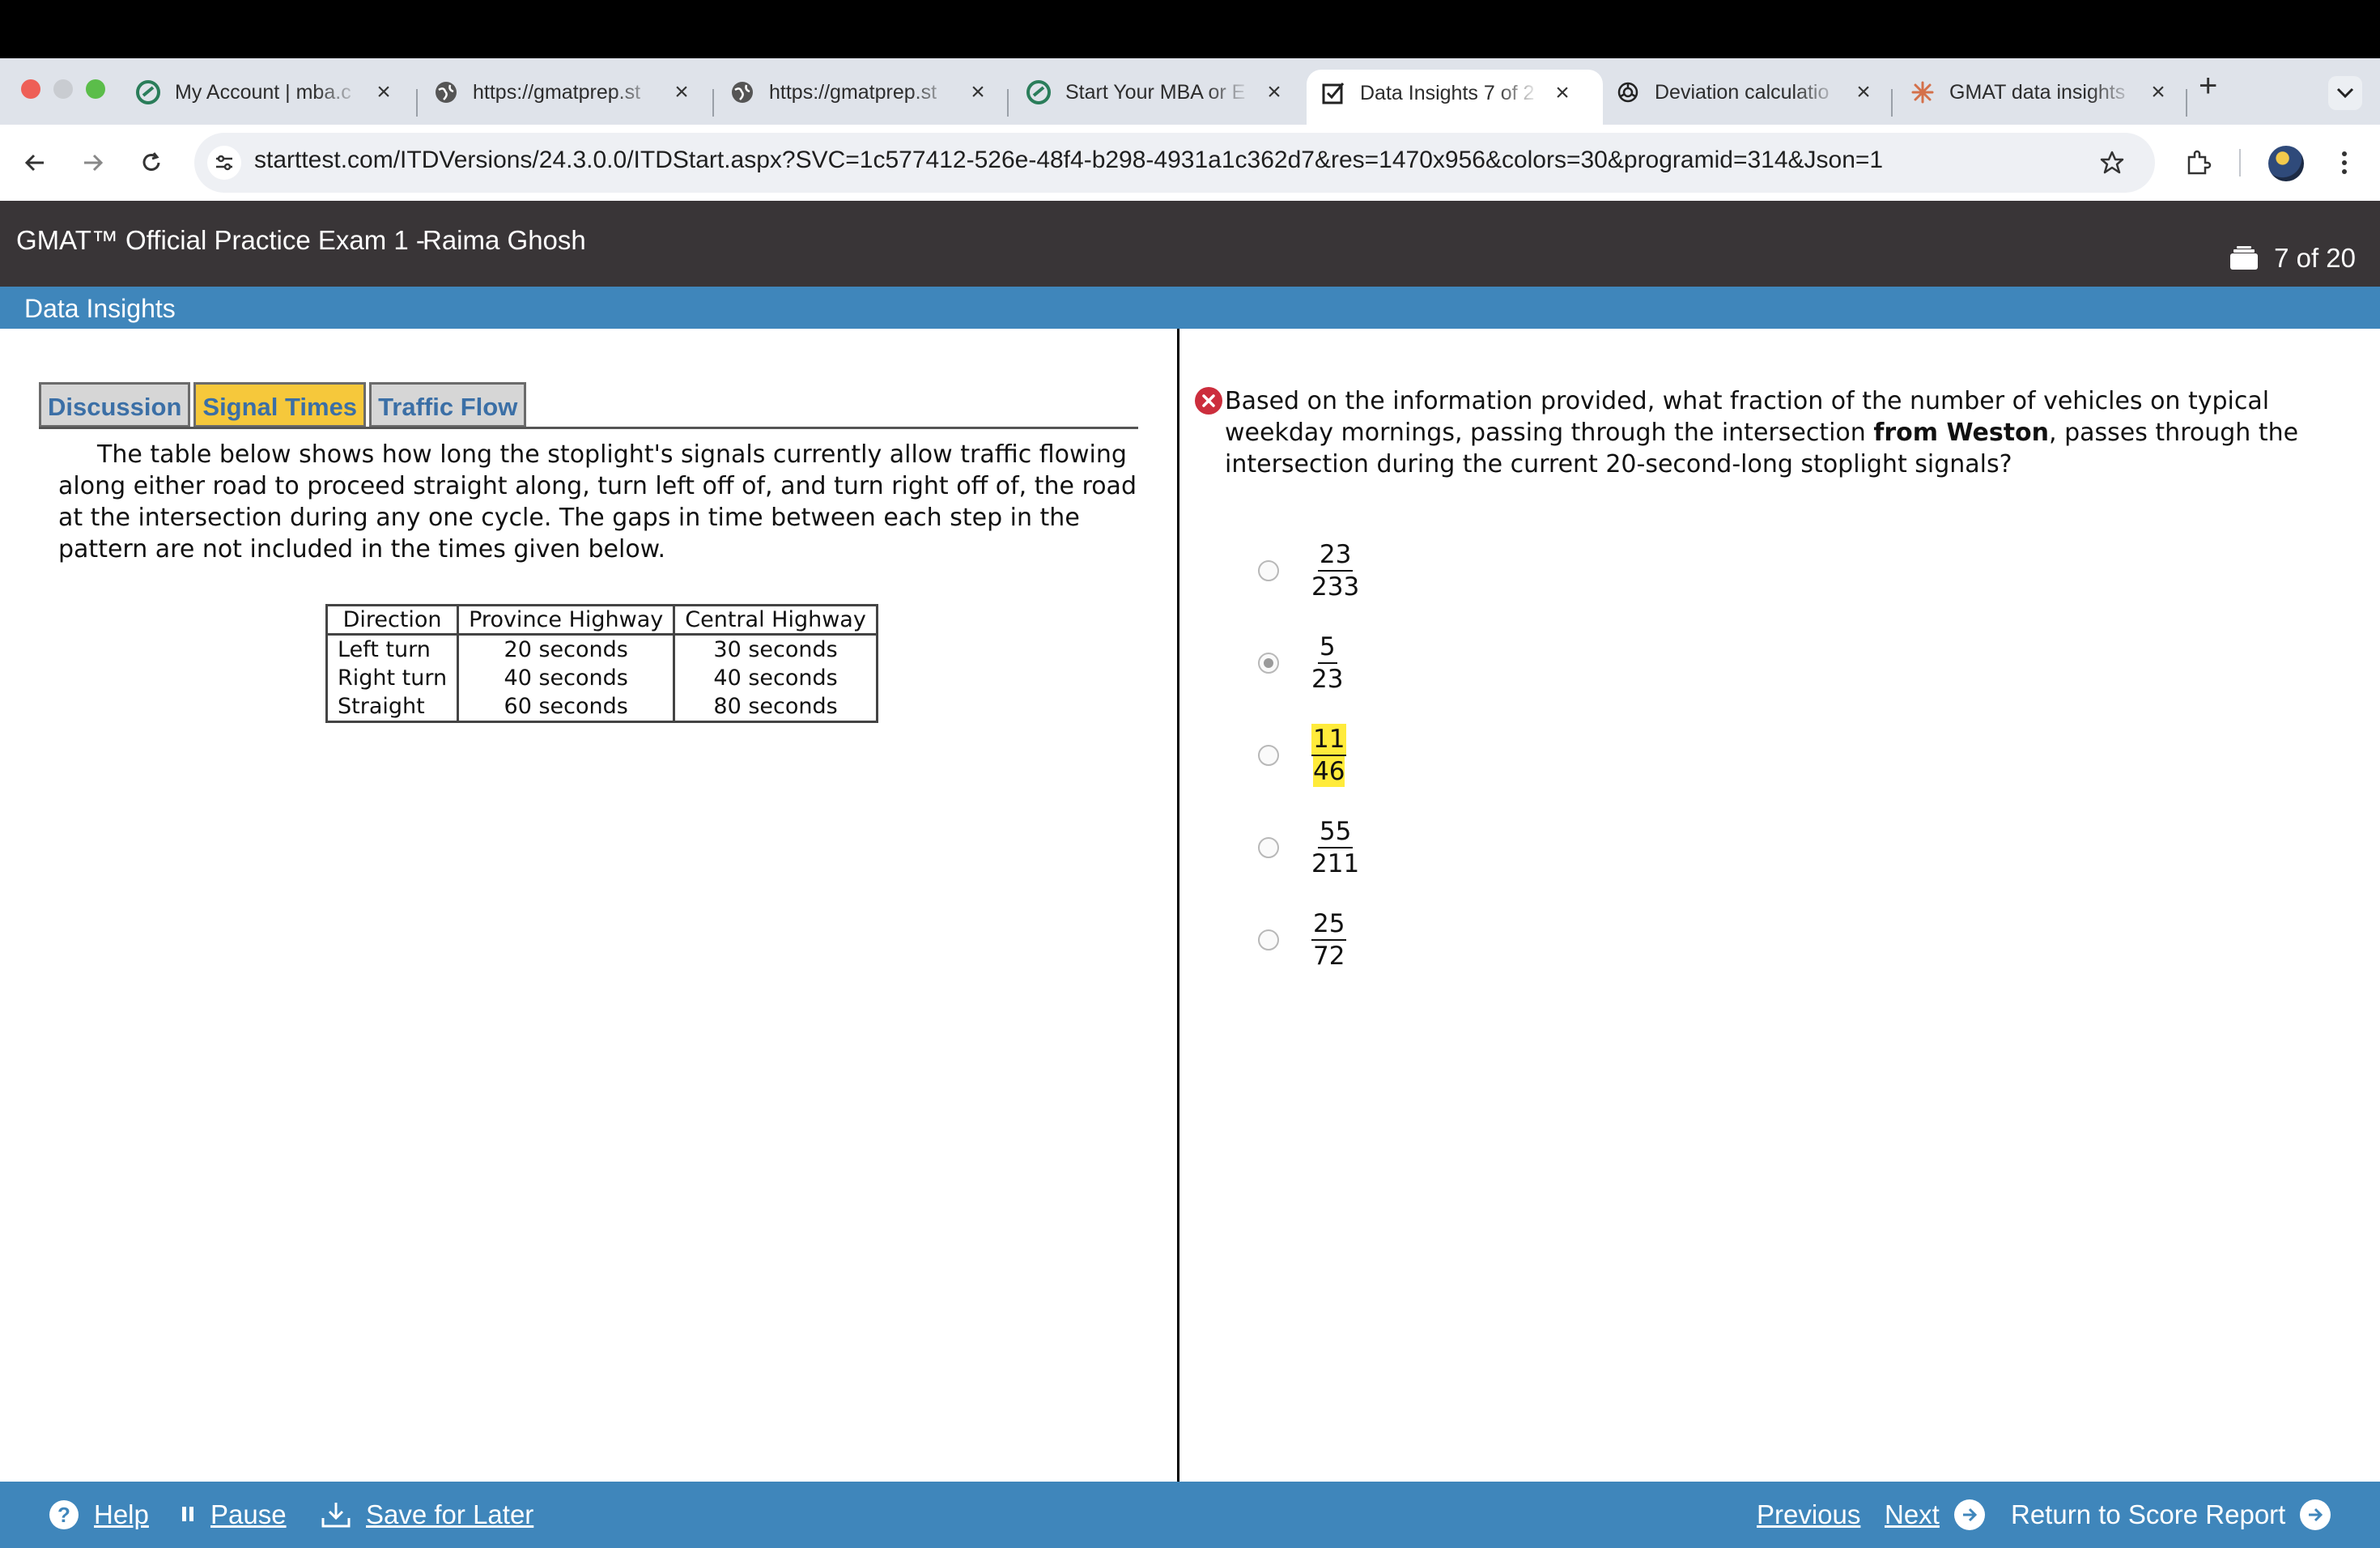  Describe the element at coordinates (224, 163) in the screenshot. I see `site-settings-icon` at that location.